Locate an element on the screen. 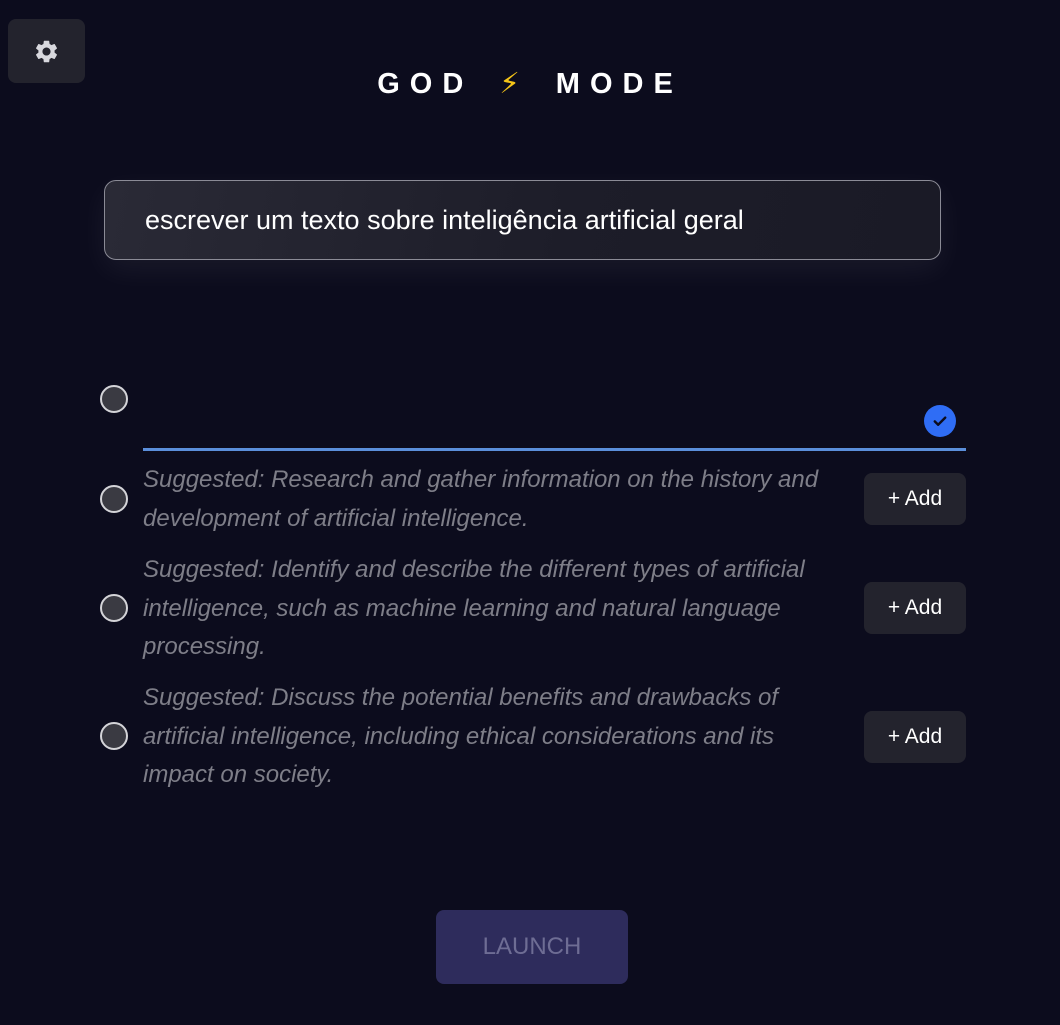  objective-input is located at coordinates (522, 220).